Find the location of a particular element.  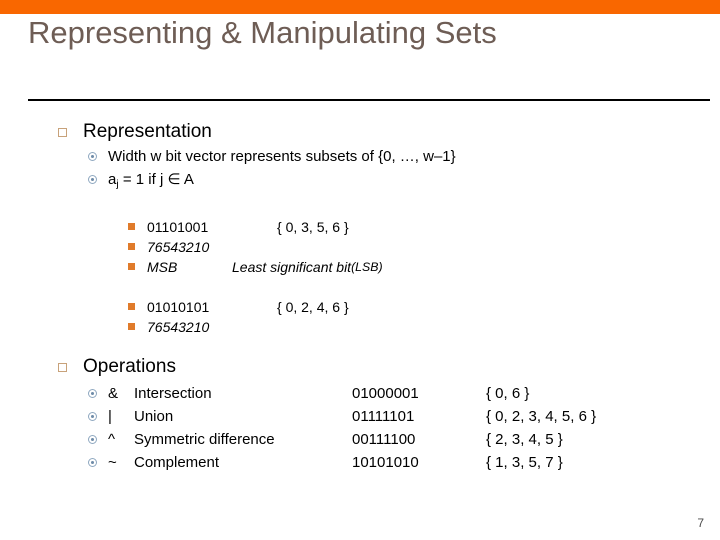

aj-definition-text: aj = 1 if j ∈ A is located at coordinates (151, 182).